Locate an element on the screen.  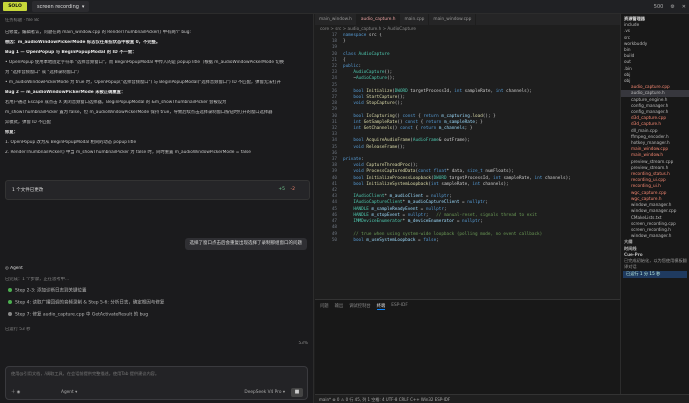
panel-tabs: 问题 输出 调试控制台 终端 ESP-IDF is located at coordinates (467, 306).